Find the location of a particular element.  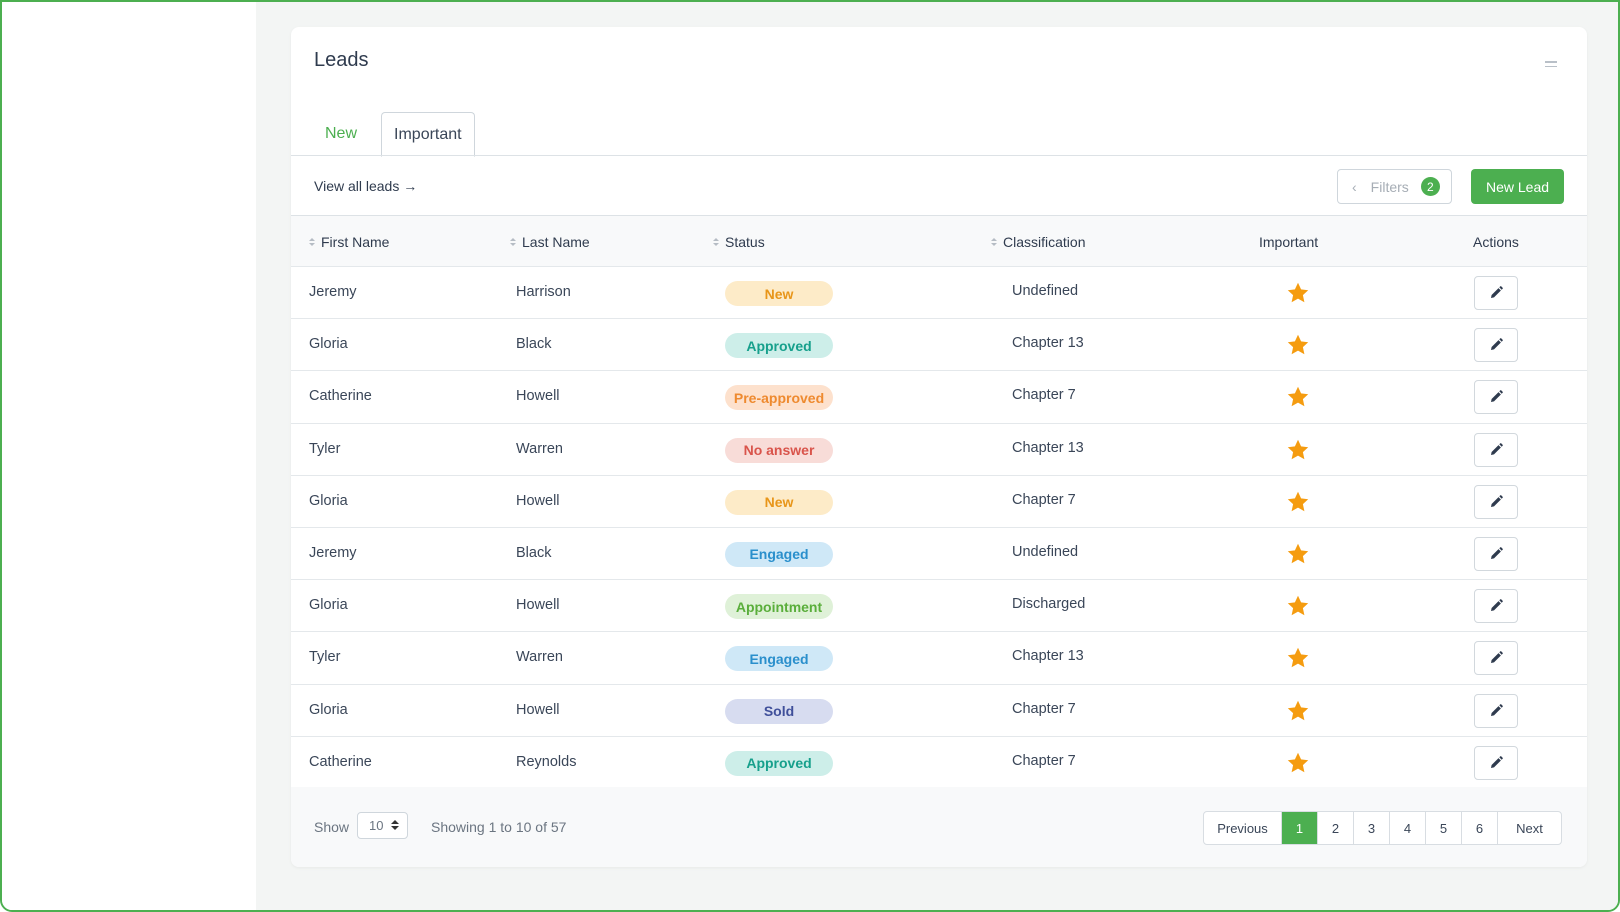

tab-new: New is located at coordinates (341, 133).